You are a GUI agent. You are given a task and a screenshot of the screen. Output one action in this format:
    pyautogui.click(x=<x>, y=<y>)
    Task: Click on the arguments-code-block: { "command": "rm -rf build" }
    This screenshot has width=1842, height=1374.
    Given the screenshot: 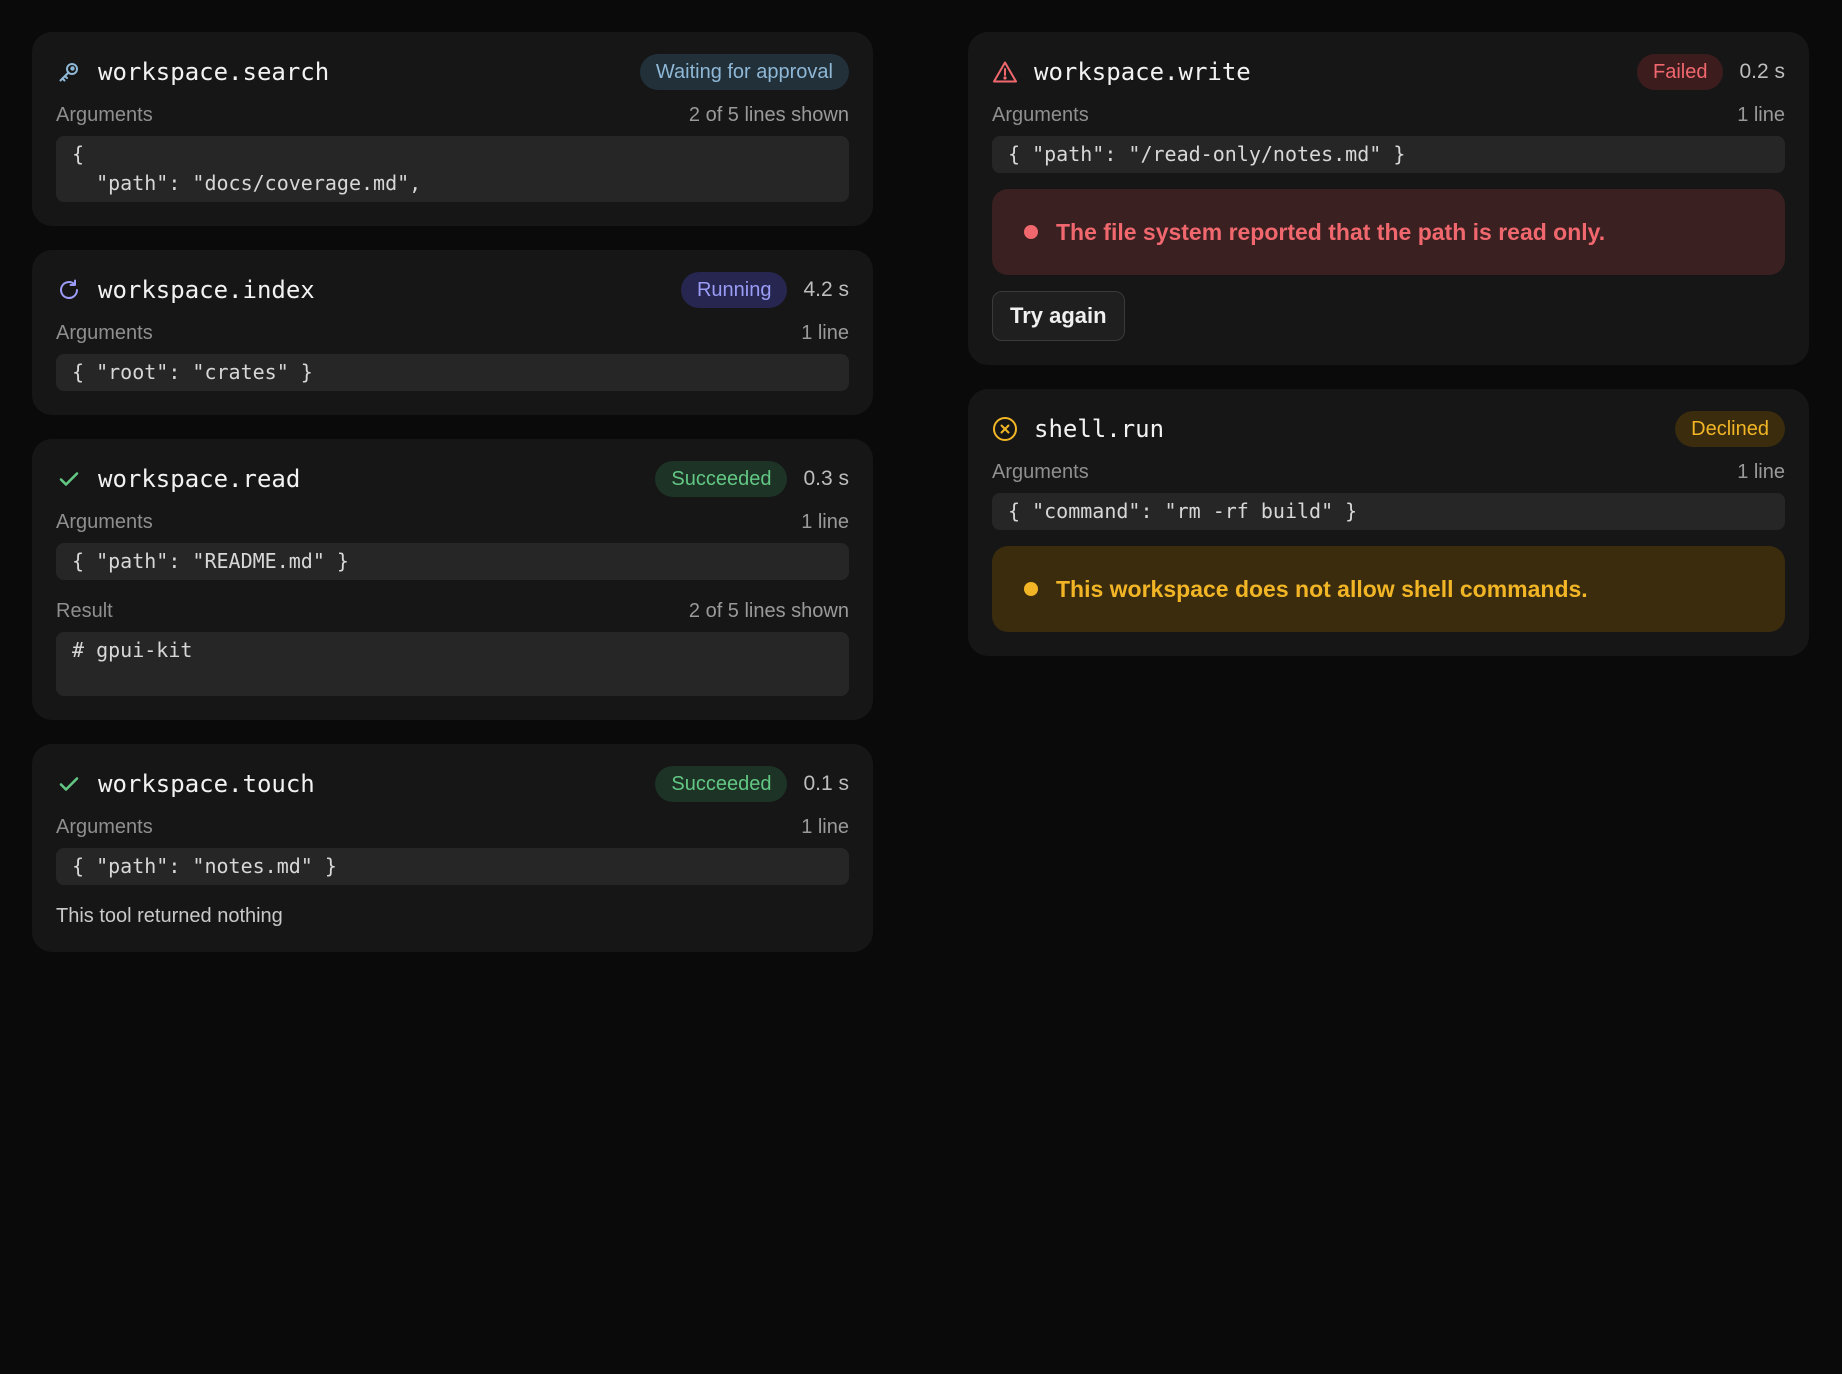 What is the action you would take?
    pyautogui.click(x=1388, y=511)
    